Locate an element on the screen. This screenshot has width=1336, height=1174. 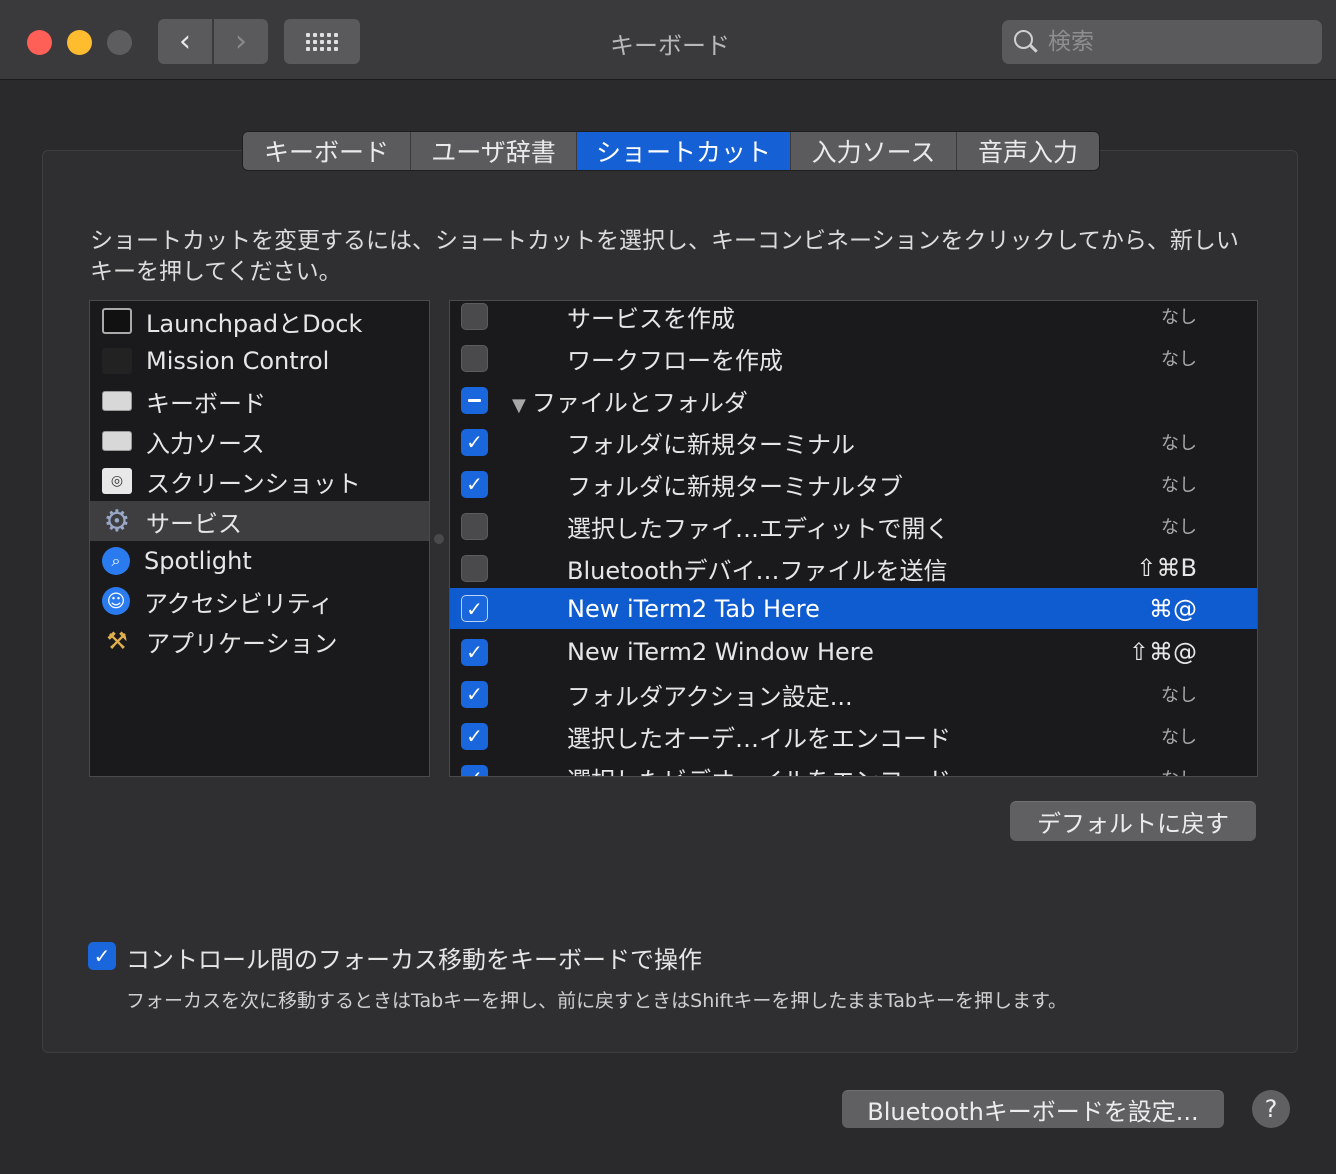
show-all-button is located at coordinates (322, 41).